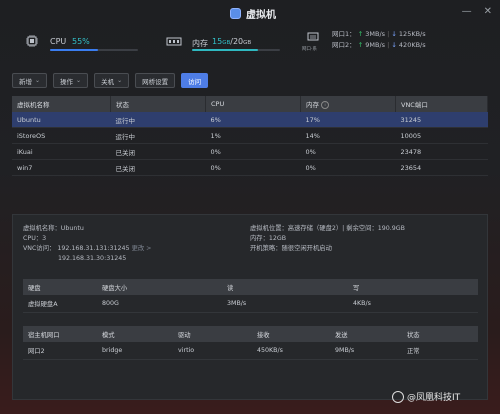 The height and width of the screenshot is (414, 500). What do you see at coordinates (366, 334) in the screenshot?
I see `col-tx: 发送` at bounding box center [366, 334].